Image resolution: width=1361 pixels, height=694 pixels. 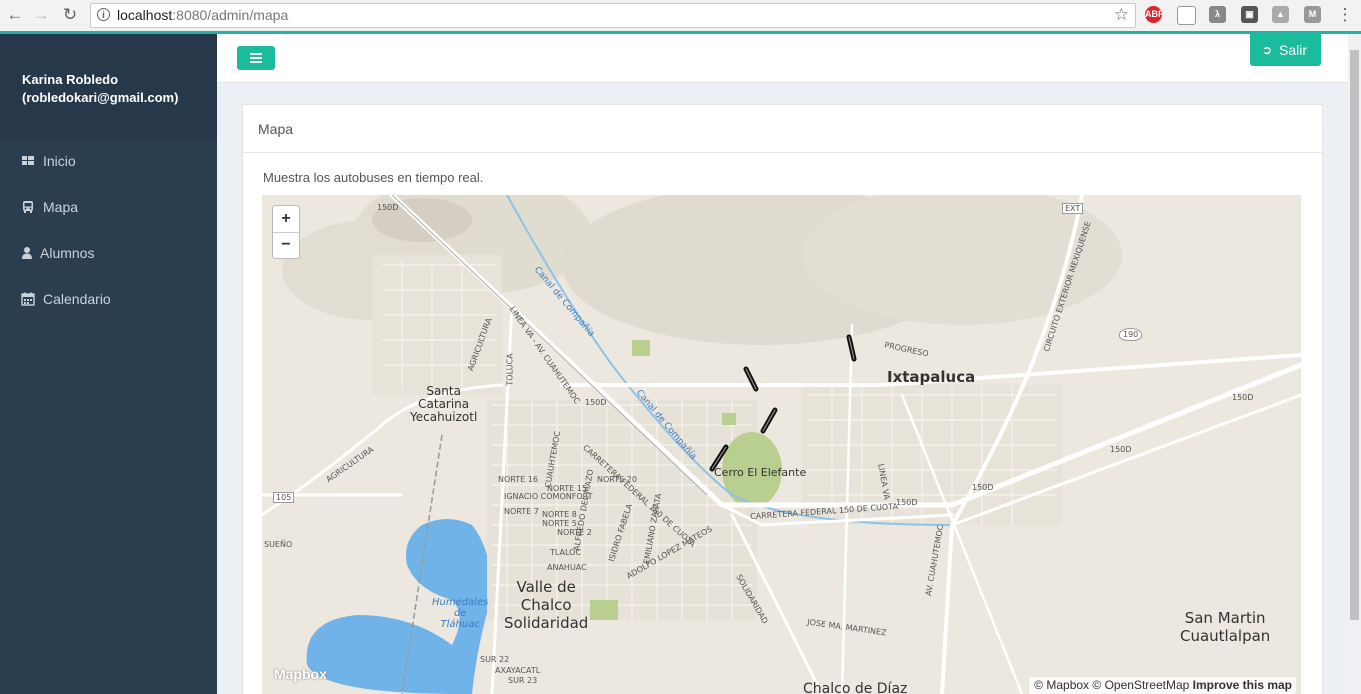 What do you see at coordinates (1267, 50) in the screenshot?
I see `sign-out-icon: ➲` at bounding box center [1267, 50].